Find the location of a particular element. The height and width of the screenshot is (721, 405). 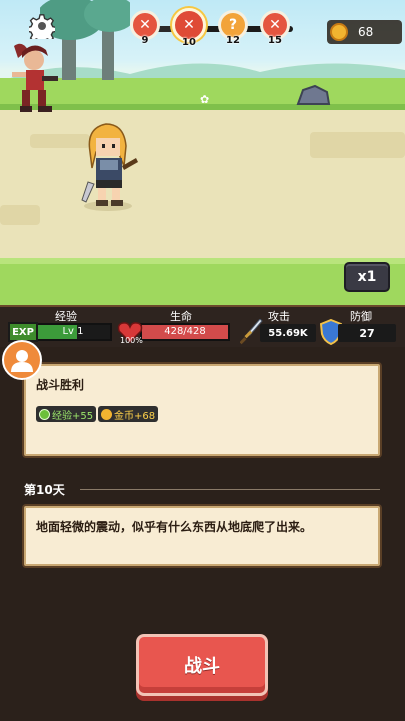

exp-badge: EXP is located at coordinates (23, 332).